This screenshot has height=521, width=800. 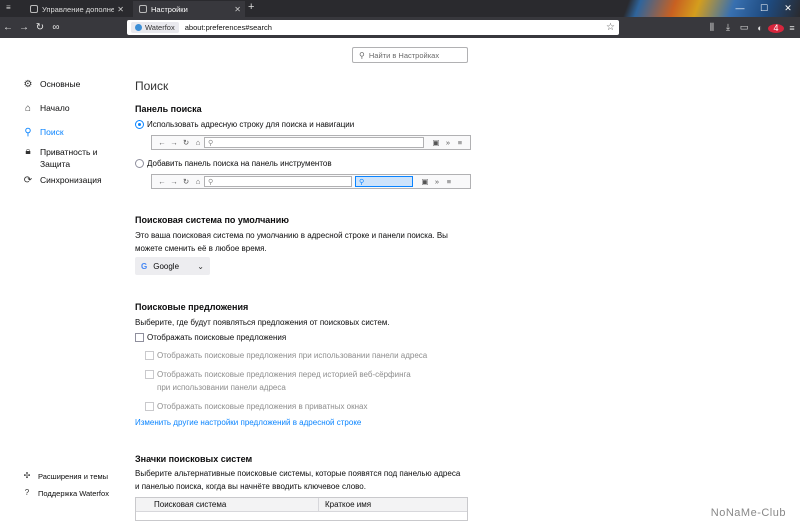 What do you see at coordinates (40, 27) in the screenshot?
I see `reload-button: ↻` at bounding box center [40, 27].